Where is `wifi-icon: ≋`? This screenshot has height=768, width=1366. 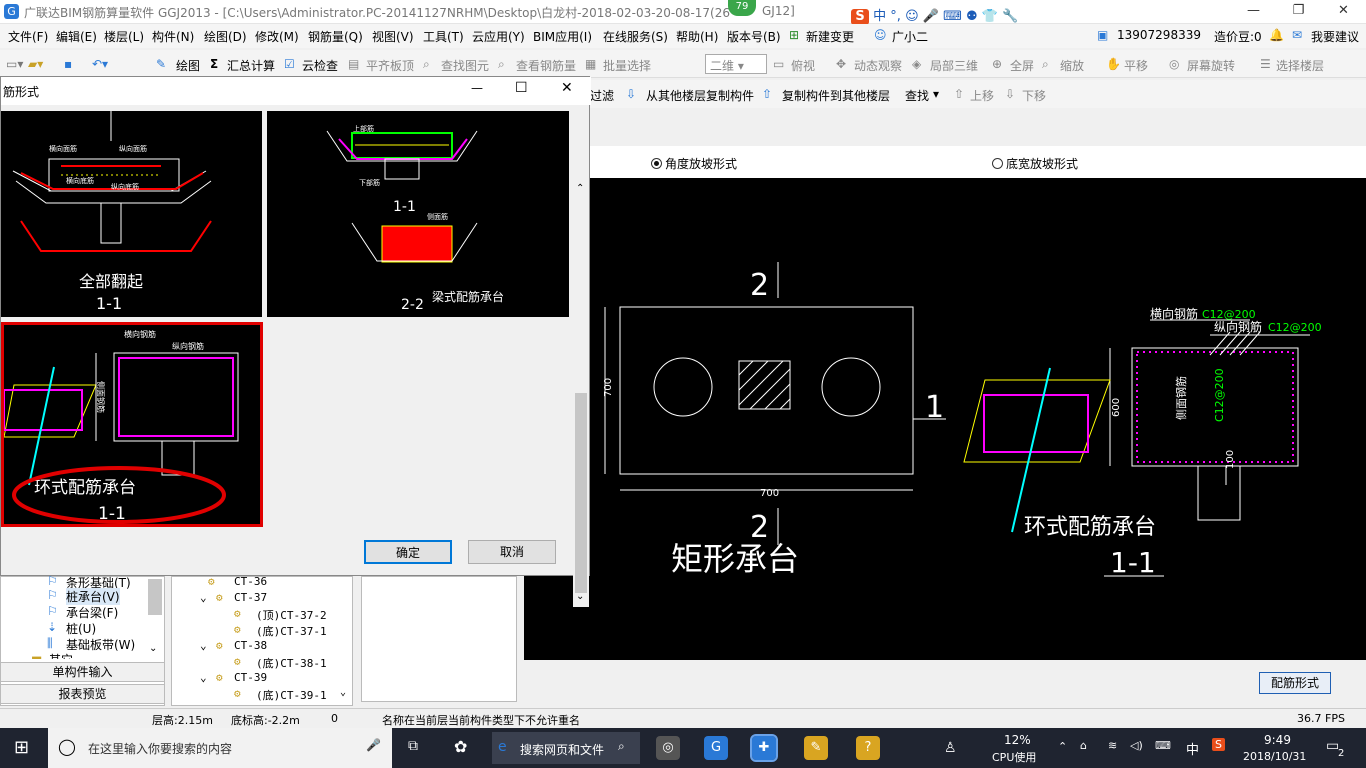 wifi-icon: ≋ is located at coordinates (1112, 745).